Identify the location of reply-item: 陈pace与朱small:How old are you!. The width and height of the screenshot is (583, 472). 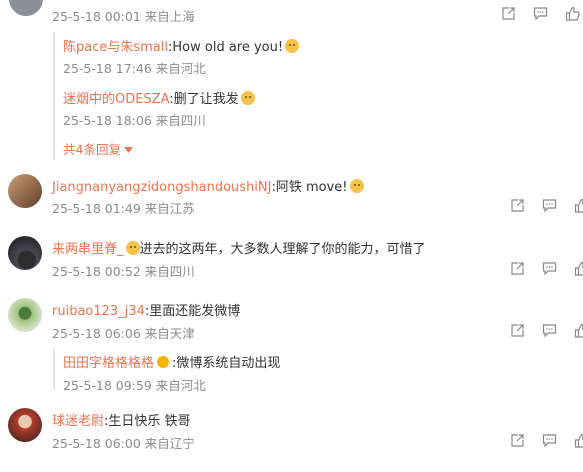
(181, 45).